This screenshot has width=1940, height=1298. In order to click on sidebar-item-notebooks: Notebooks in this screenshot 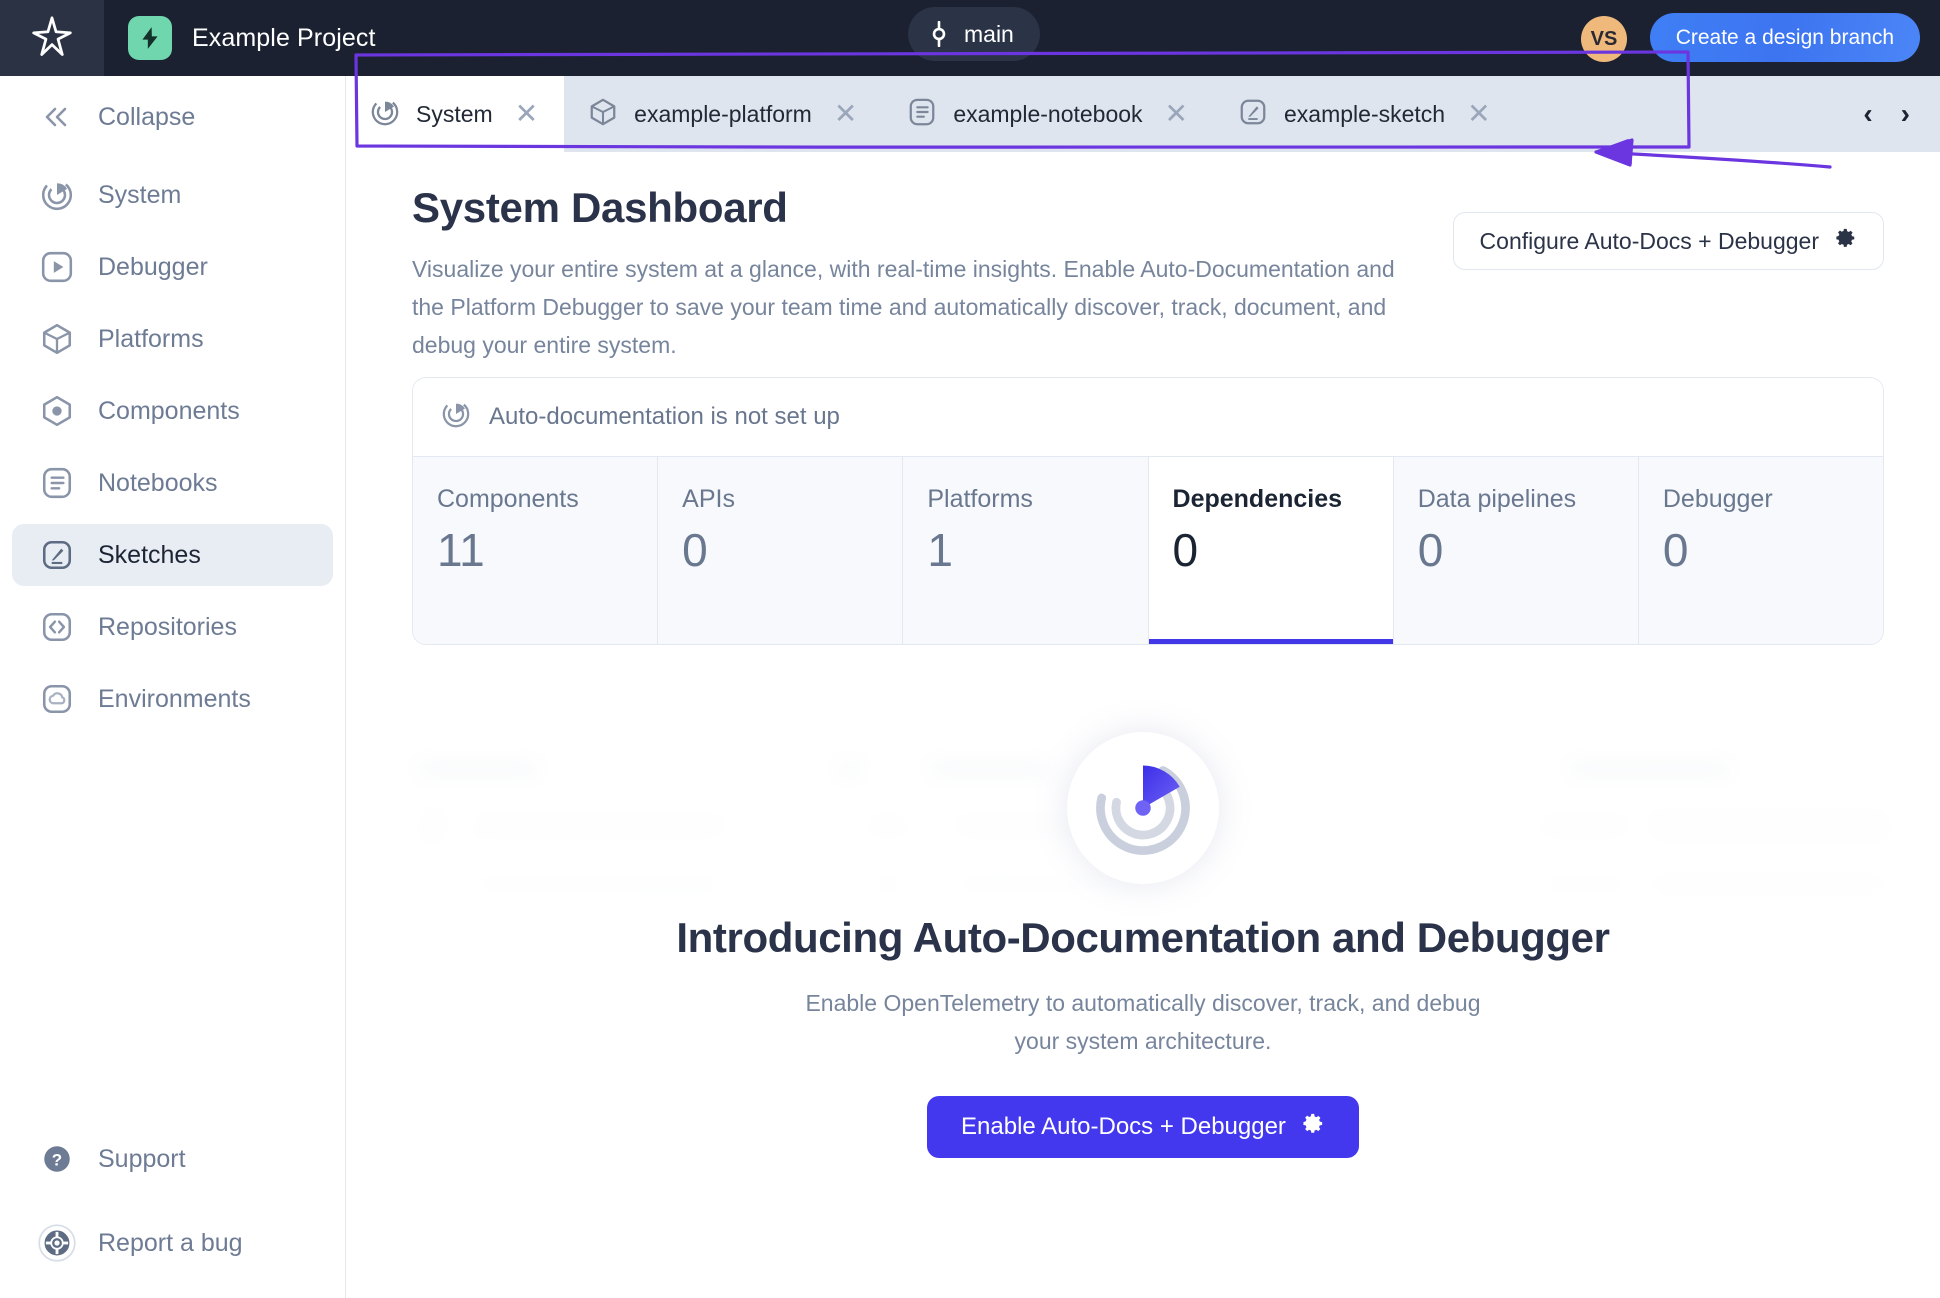, I will do `click(172, 483)`.